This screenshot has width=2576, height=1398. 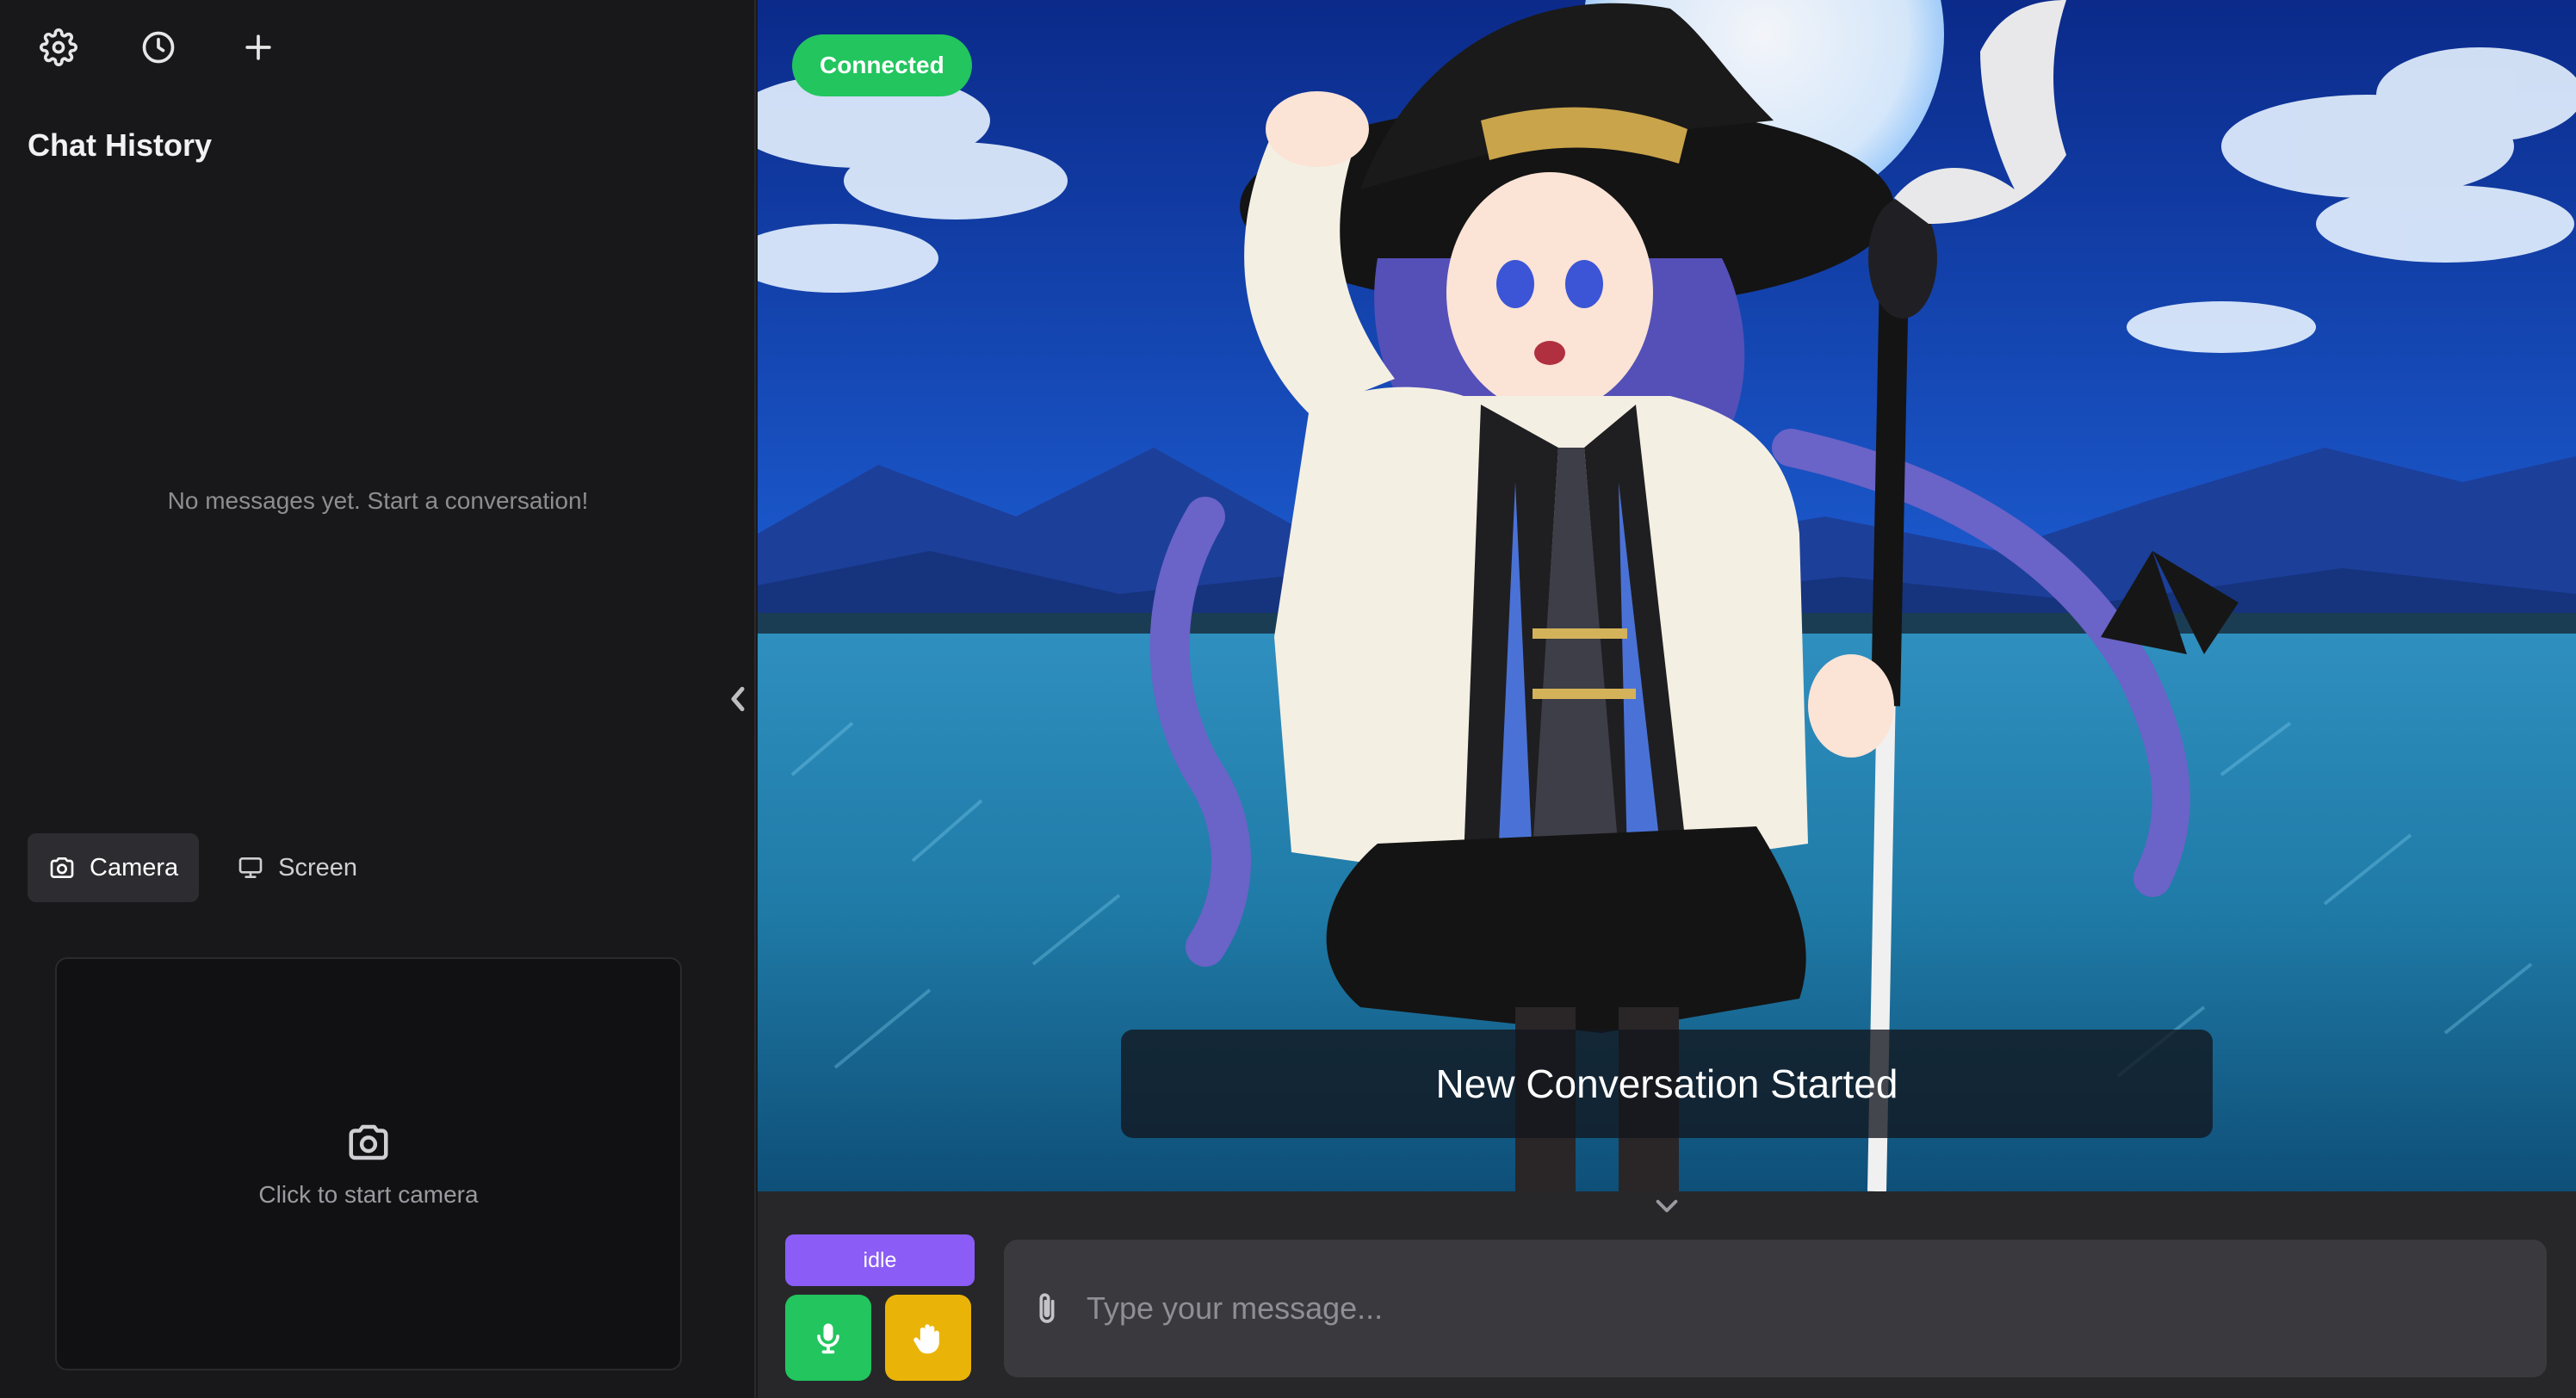 I want to click on tab-camera-label: Camera, so click(x=135, y=867).